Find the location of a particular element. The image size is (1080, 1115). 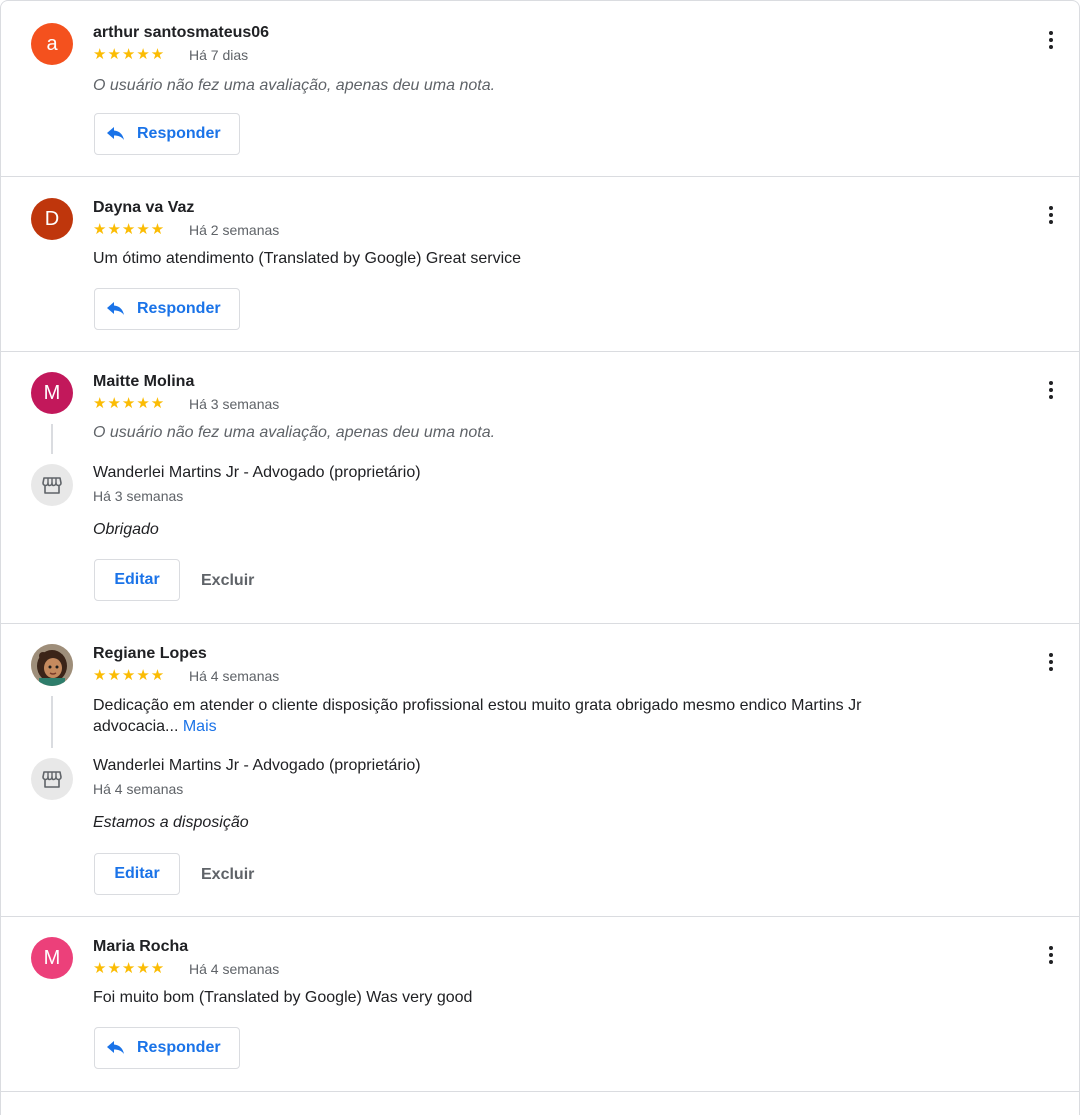

avatar: a is located at coordinates (52, 44).